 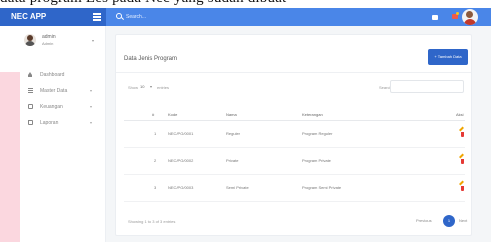 What do you see at coordinates (155, 133) in the screenshot?
I see `row-number: 1` at bounding box center [155, 133].